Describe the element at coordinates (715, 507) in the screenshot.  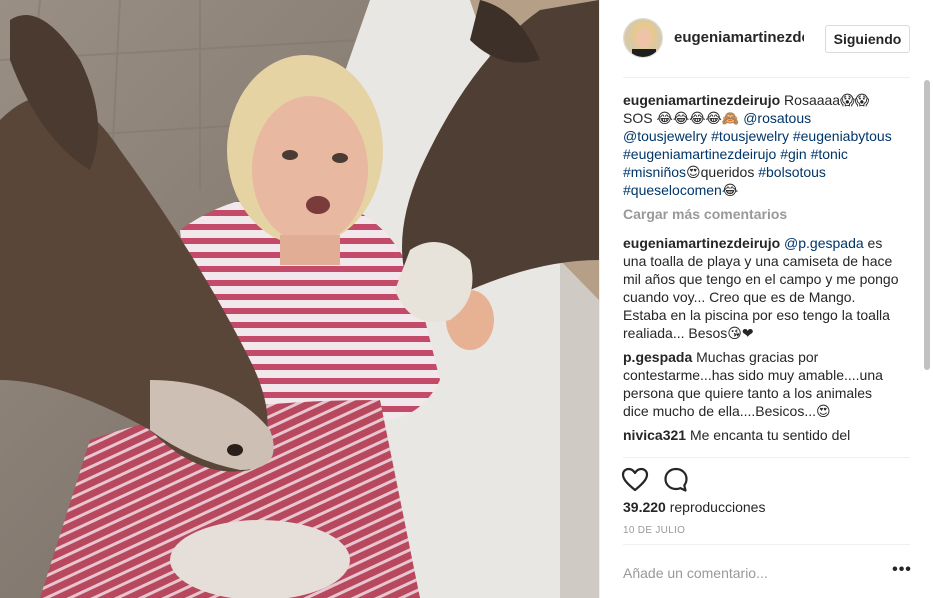
I see `views-label: reproducciones` at that location.